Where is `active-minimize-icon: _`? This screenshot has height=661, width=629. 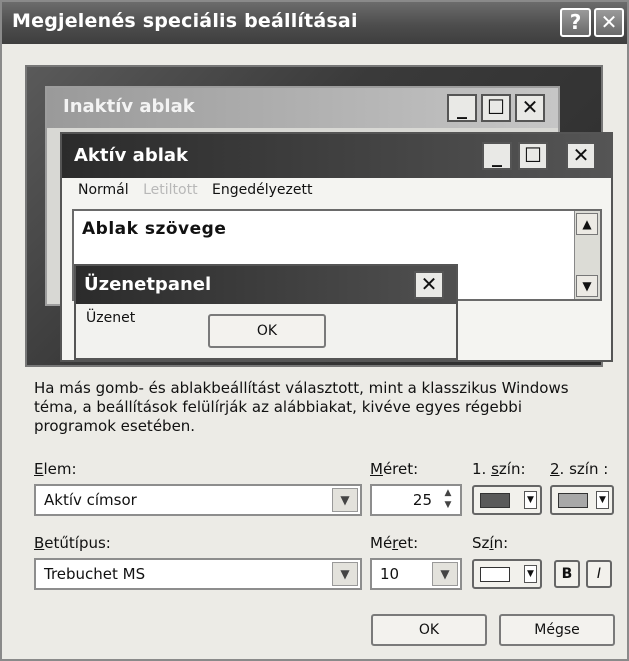 active-minimize-icon: _ is located at coordinates (497, 156).